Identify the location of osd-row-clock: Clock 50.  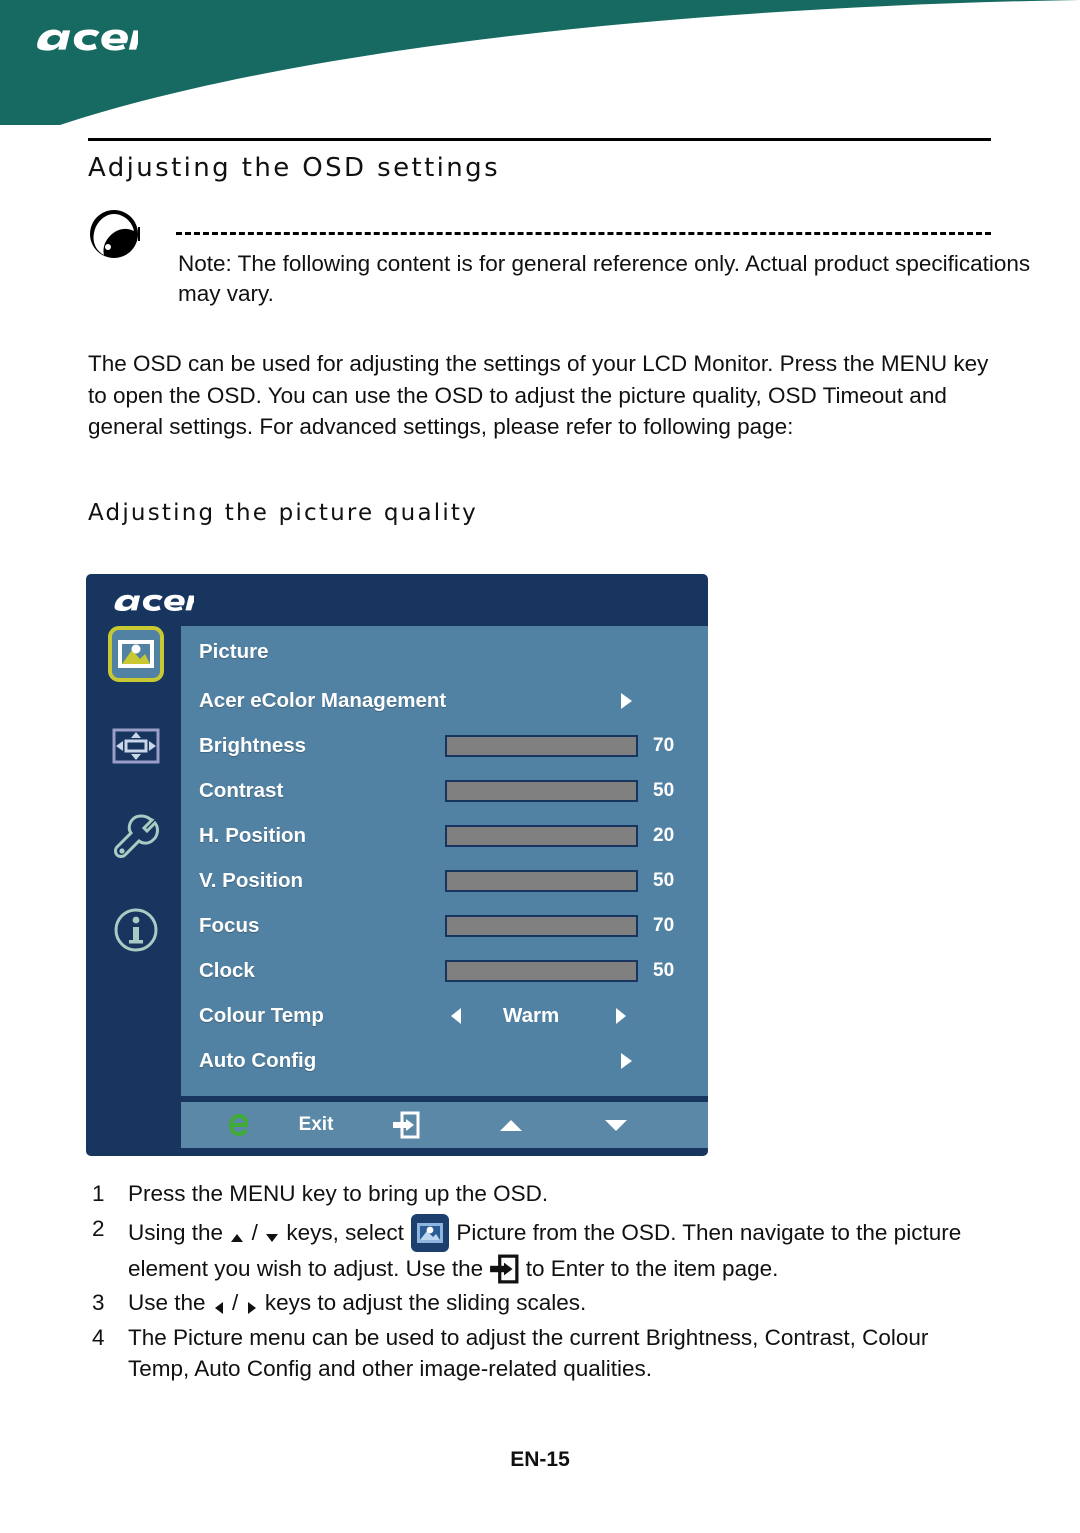
(444, 970).